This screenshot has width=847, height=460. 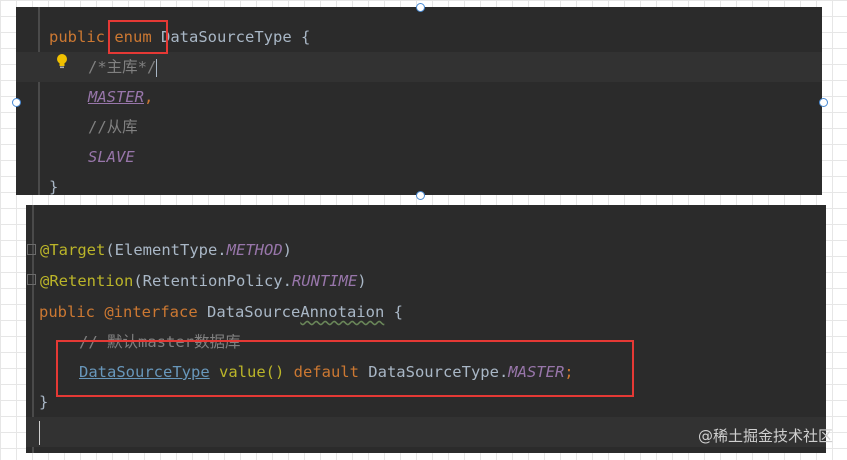 I want to click on resize-handle-top, so click(x=420, y=7).